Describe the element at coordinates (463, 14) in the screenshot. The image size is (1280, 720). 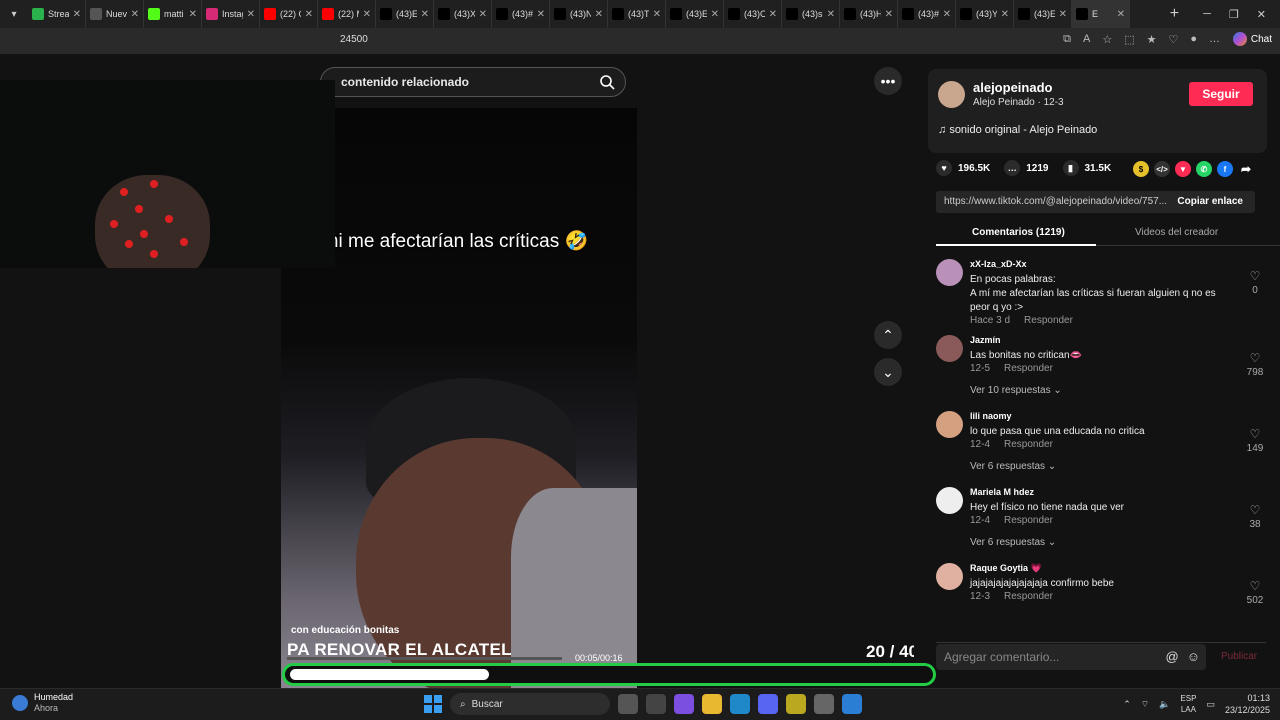
I see `browser-tab: (43)X ✕` at that location.